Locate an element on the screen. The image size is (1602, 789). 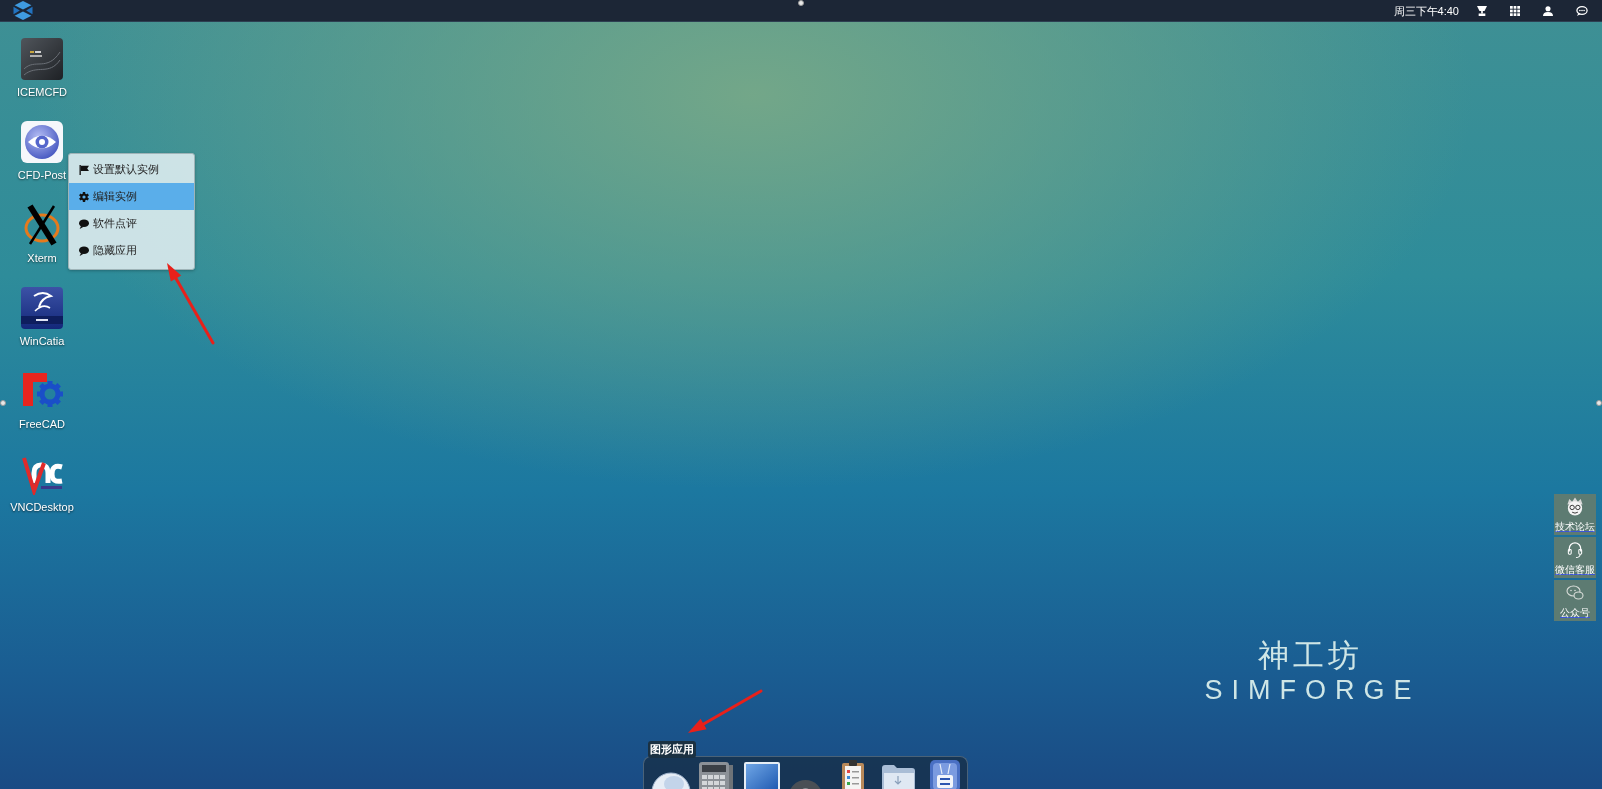
desktop-shortcut: FreeCAD is located at coordinates (42, 400).